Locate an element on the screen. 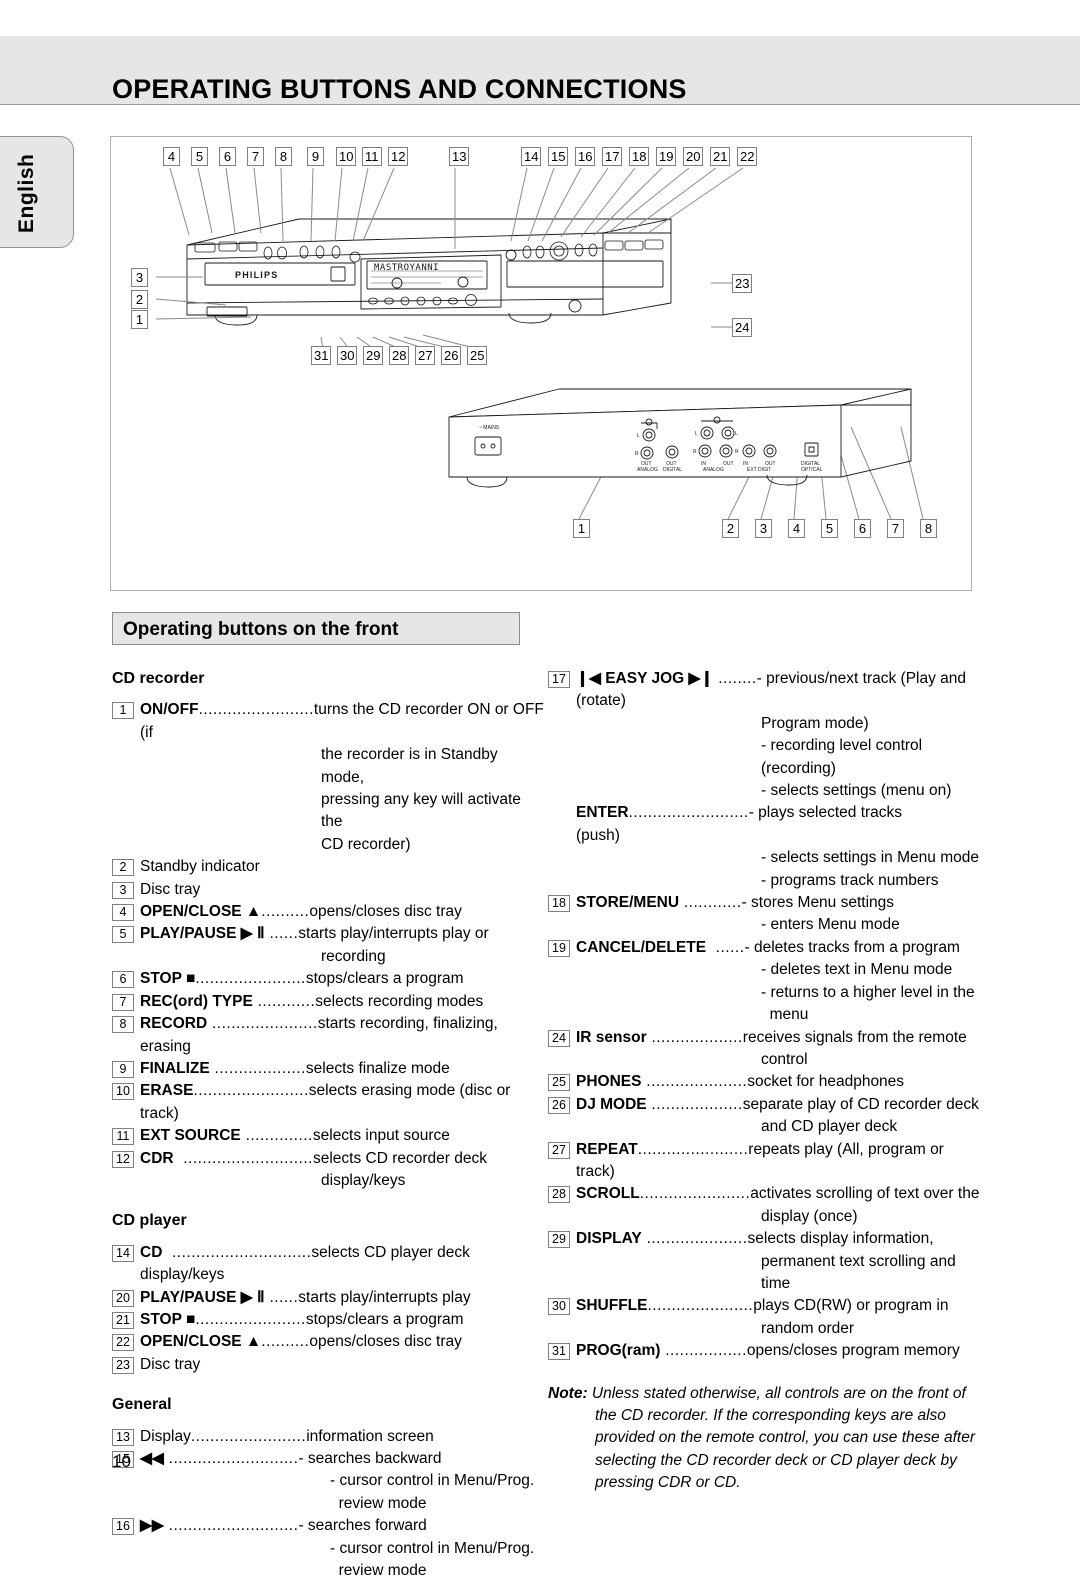 Image resolution: width=1080 pixels, height=1582 pixels. list-item: 3 Disc tray is located at coordinates (328, 890).